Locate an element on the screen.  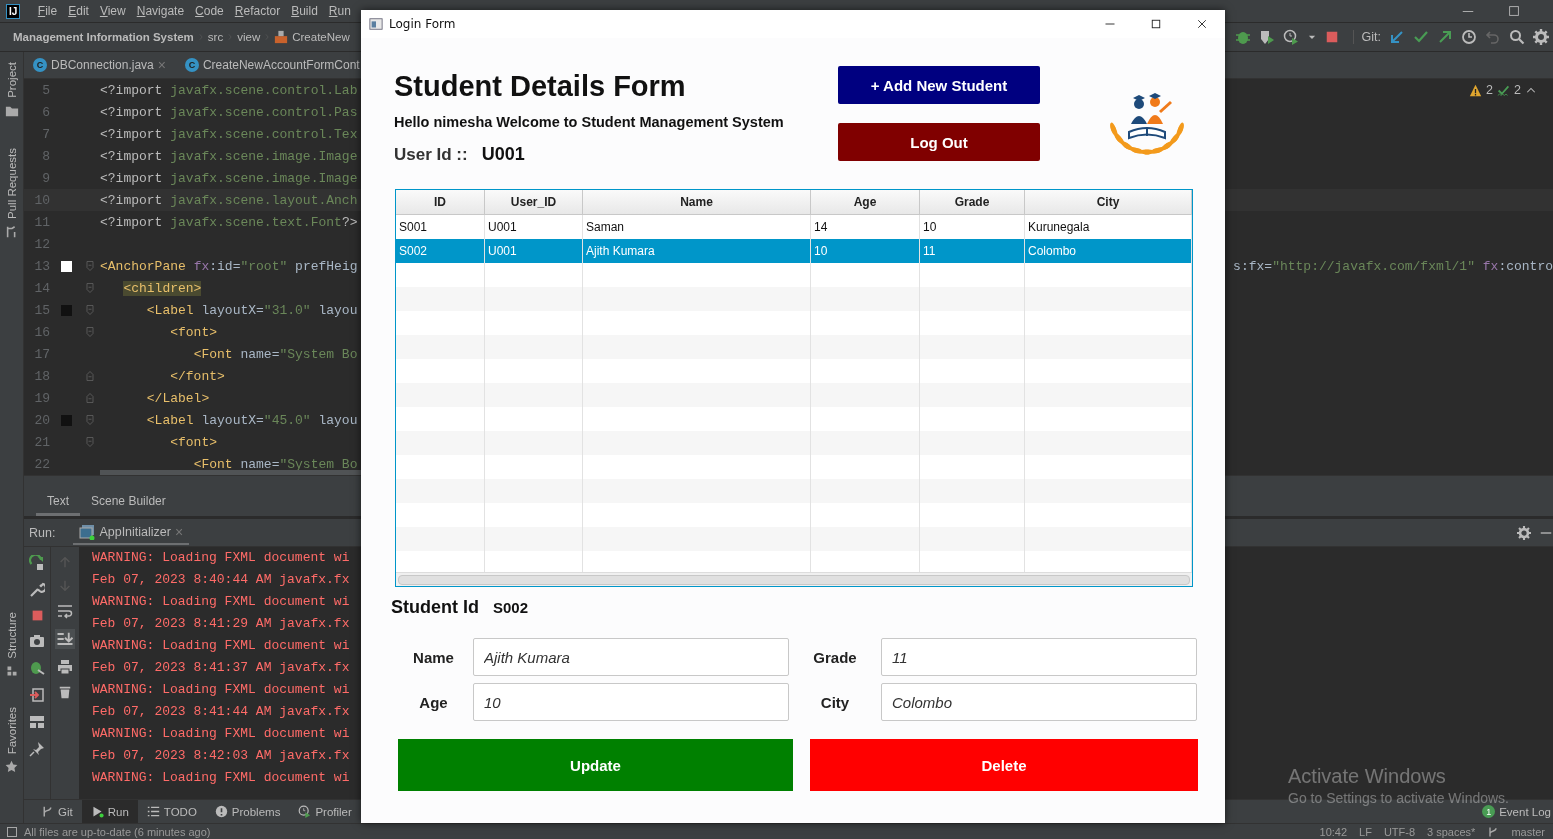
status-item: 3 spaces* is located at coordinates (1451, 831).